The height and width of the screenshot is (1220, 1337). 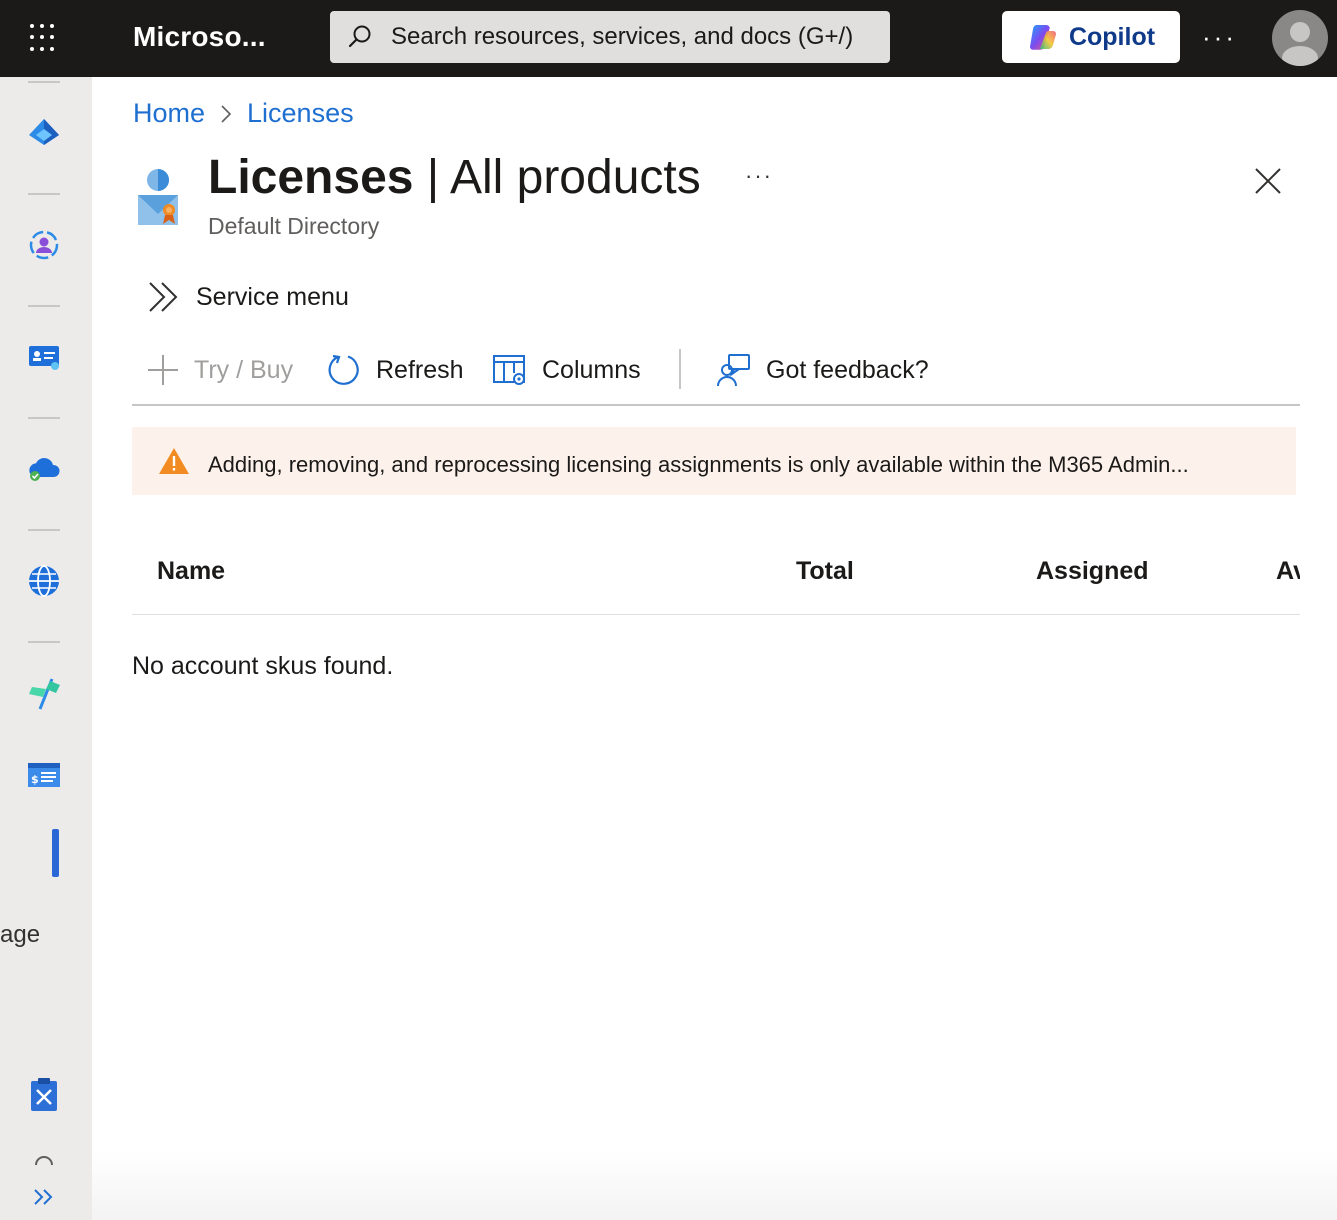 I want to click on try-buy-label: Try / Buy, so click(x=244, y=369).